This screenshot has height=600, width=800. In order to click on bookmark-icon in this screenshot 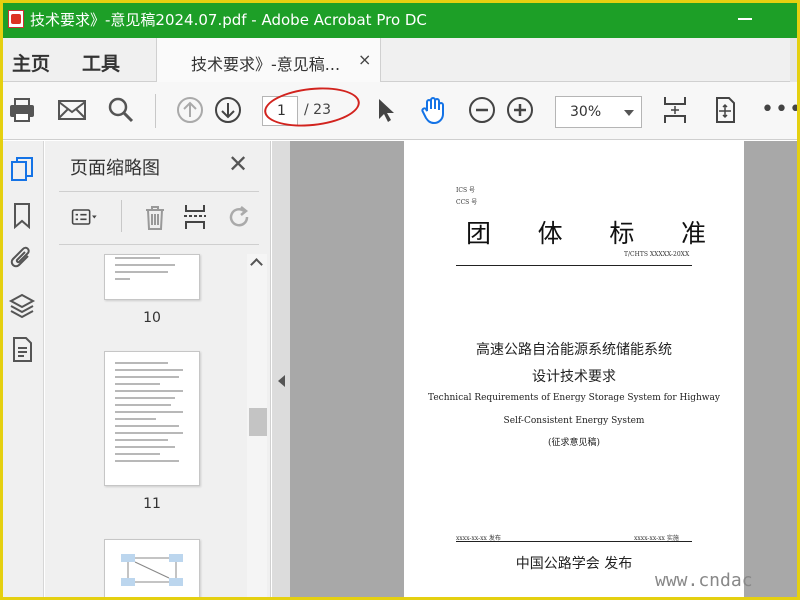, I will do `click(22, 215)`.